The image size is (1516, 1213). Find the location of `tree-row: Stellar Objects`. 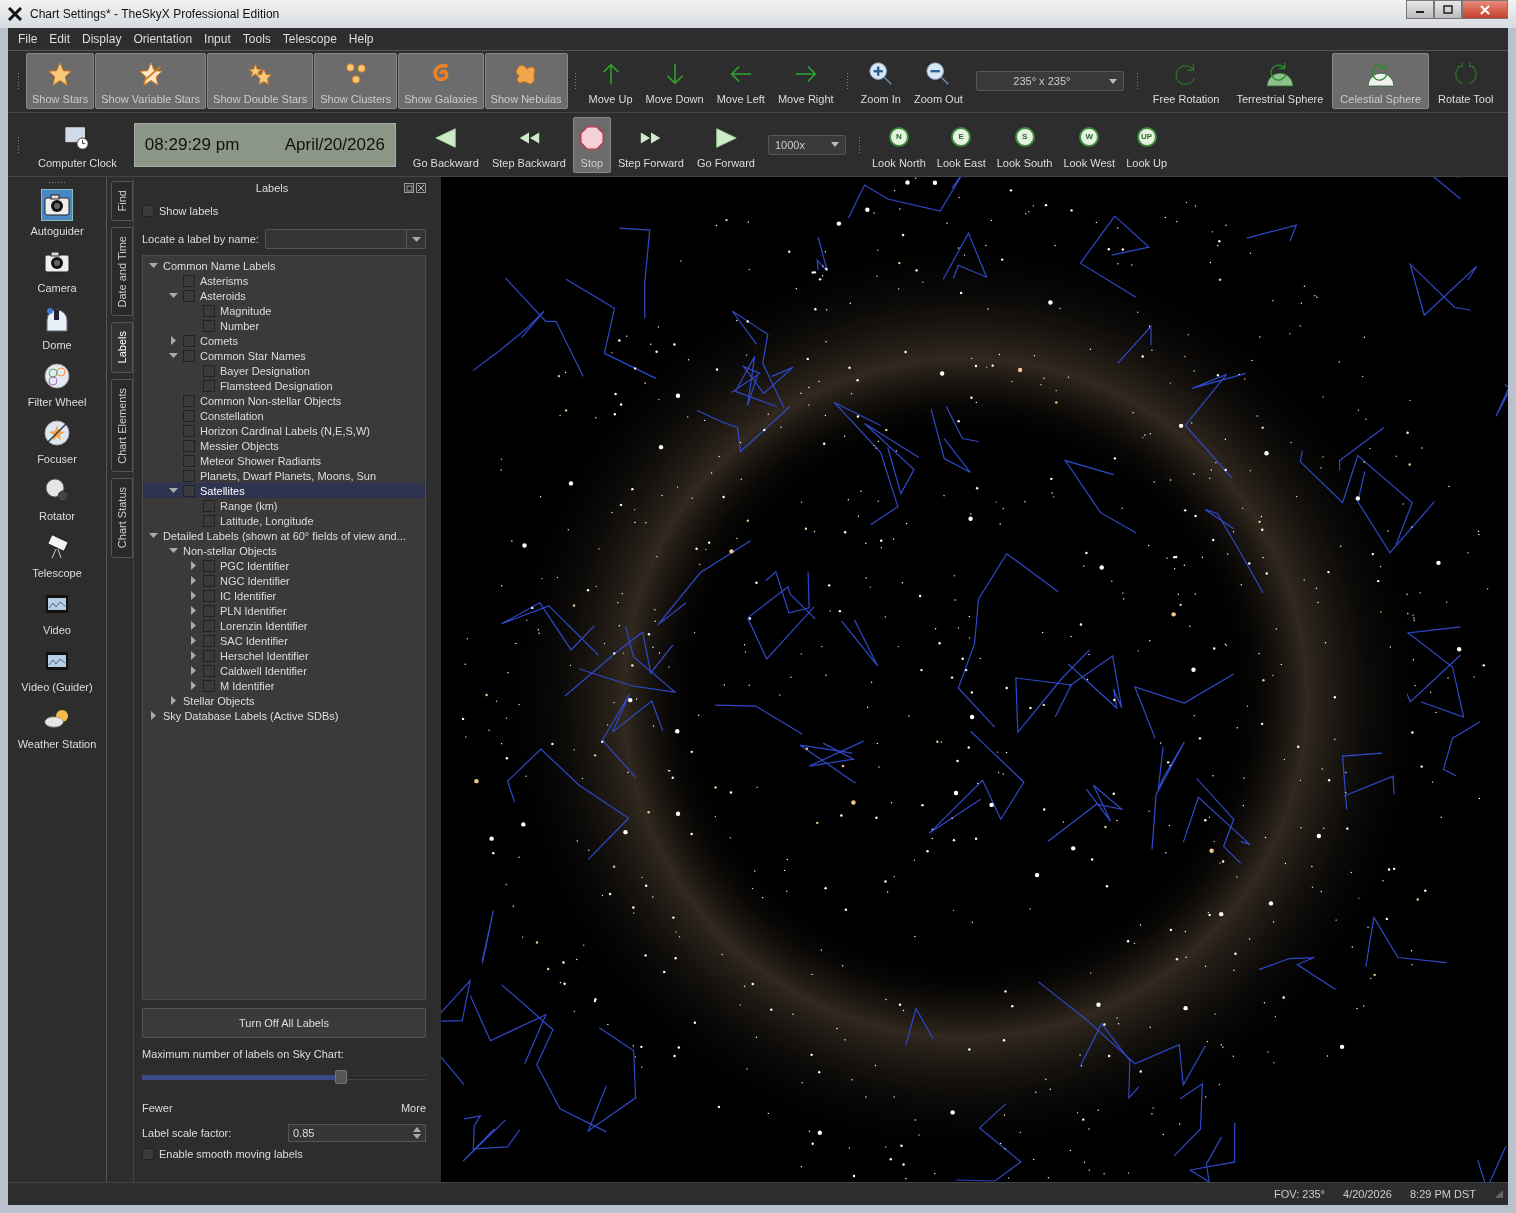

tree-row: Stellar Objects is located at coordinates (284, 701).